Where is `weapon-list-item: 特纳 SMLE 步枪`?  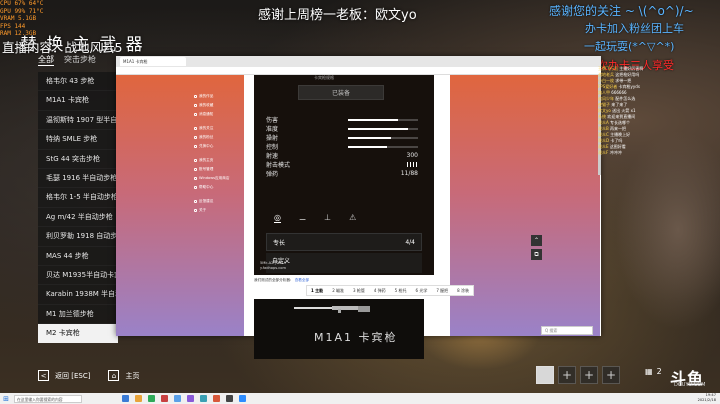 weapon-list-item: 特纳 SMLE 步枪 is located at coordinates (78, 140).